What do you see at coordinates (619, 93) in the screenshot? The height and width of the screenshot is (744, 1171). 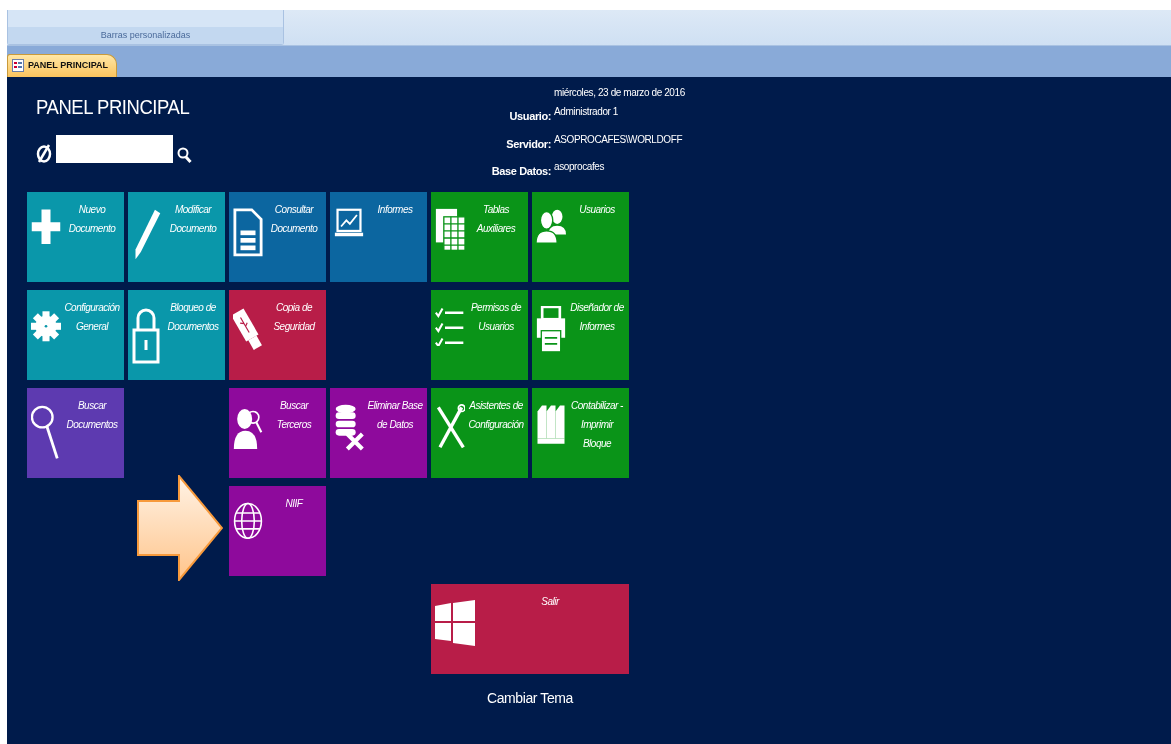 I see `date-text: miércoles, 23 de marzo de 2016` at bounding box center [619, 93].